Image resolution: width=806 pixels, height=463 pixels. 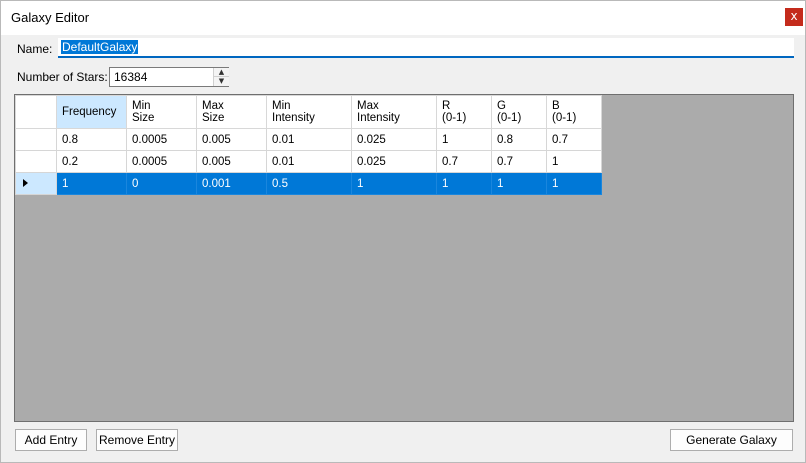 I want to click on table-cell: 0.5, so click(x=309, y=183).